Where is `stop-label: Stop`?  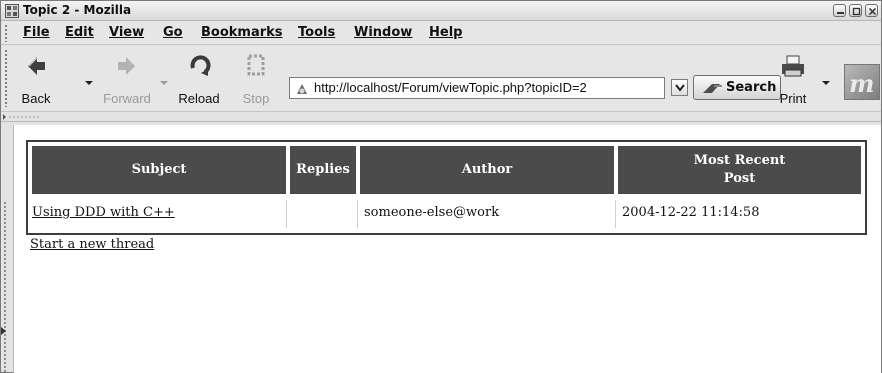
stop-label: Stop is located at coordinates (256, 98).